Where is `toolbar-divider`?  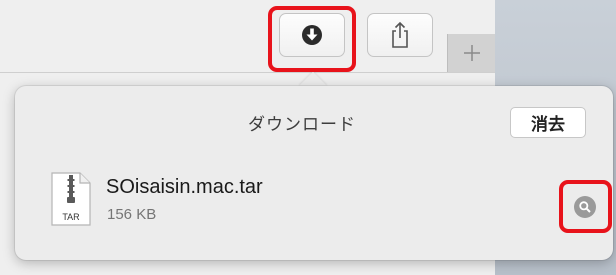 toolbar-divider is located at coordinates (247, 72).